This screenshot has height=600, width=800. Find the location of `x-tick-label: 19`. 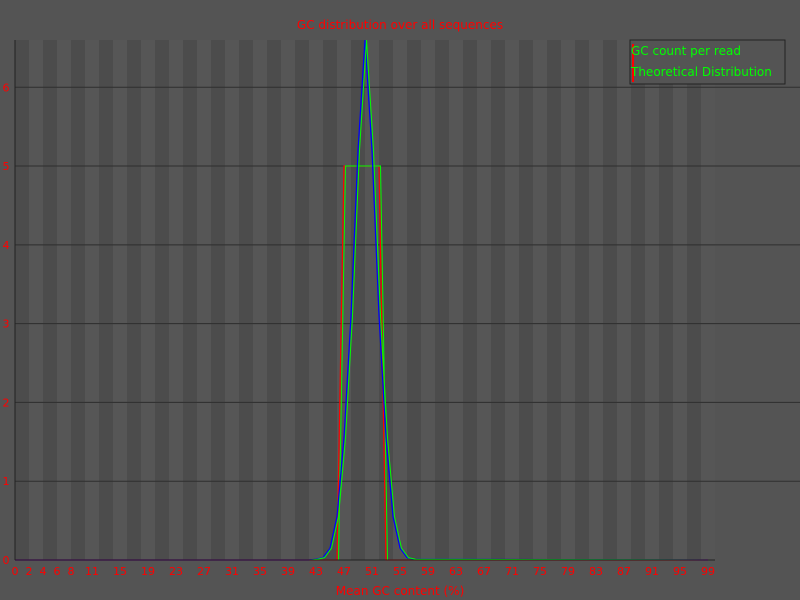

x-tick-label: 19 is located at coordinates (148, 571).